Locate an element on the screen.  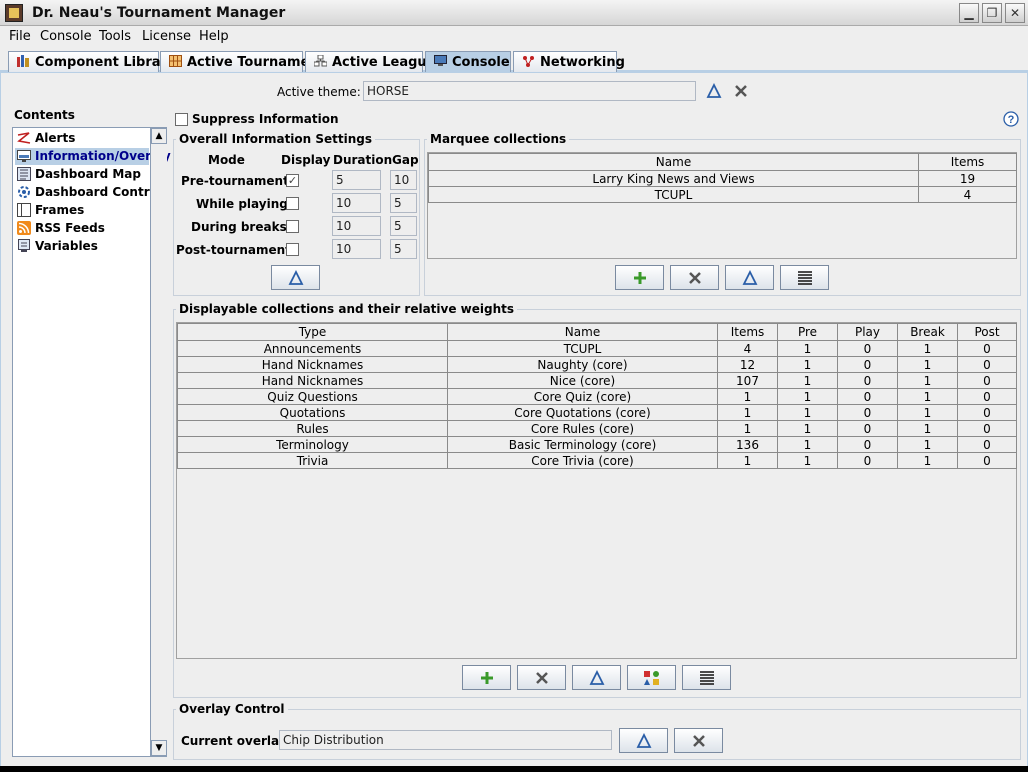
break-header: Break is located at coordinates (927, 332).